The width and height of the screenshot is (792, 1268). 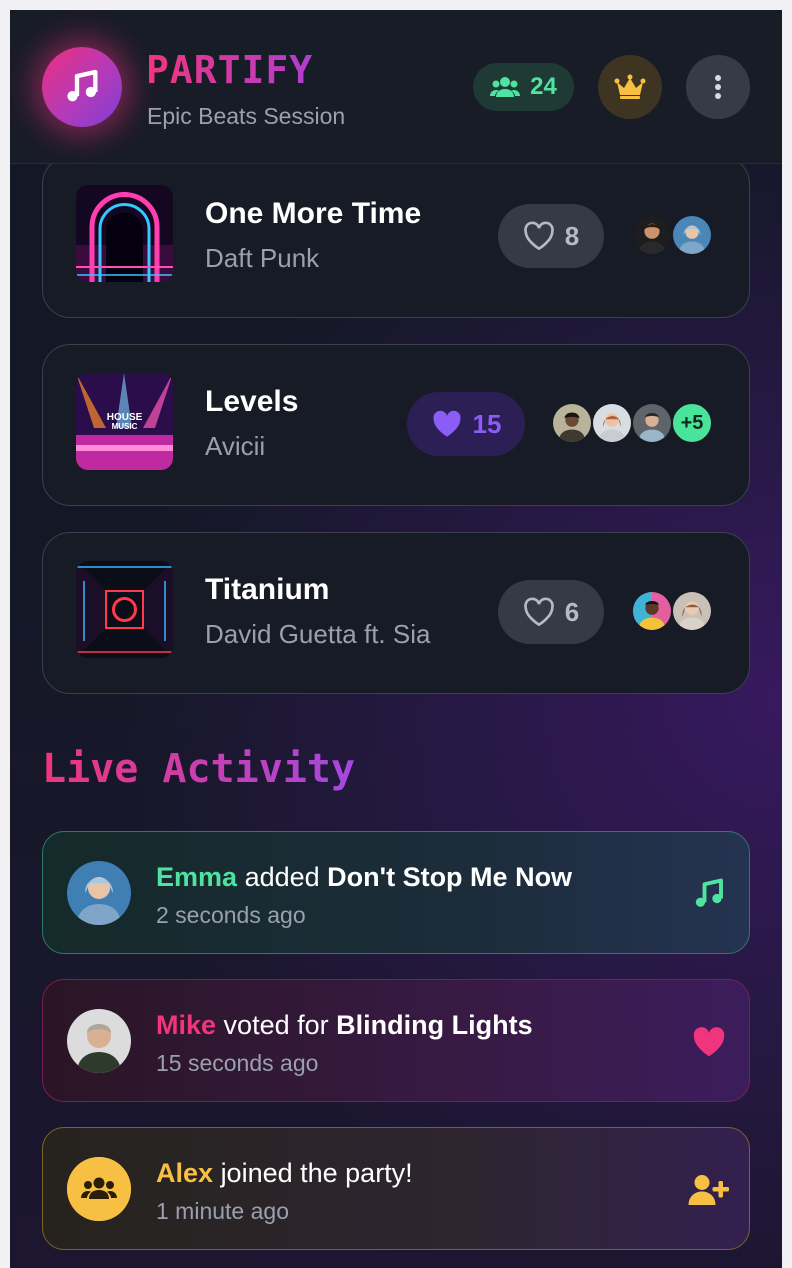 I want to click on user-plus-icon, so click(x=708, y=1190).